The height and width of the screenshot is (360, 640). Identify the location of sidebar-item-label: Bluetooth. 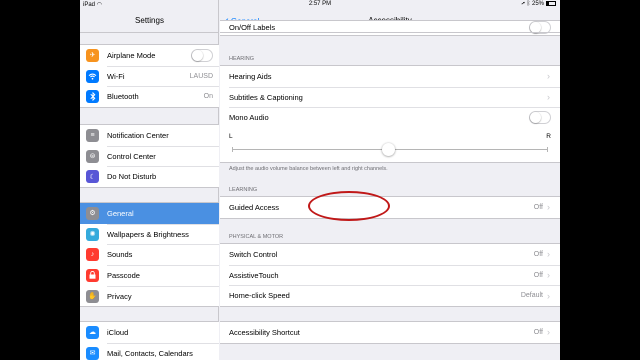
(123, 97).